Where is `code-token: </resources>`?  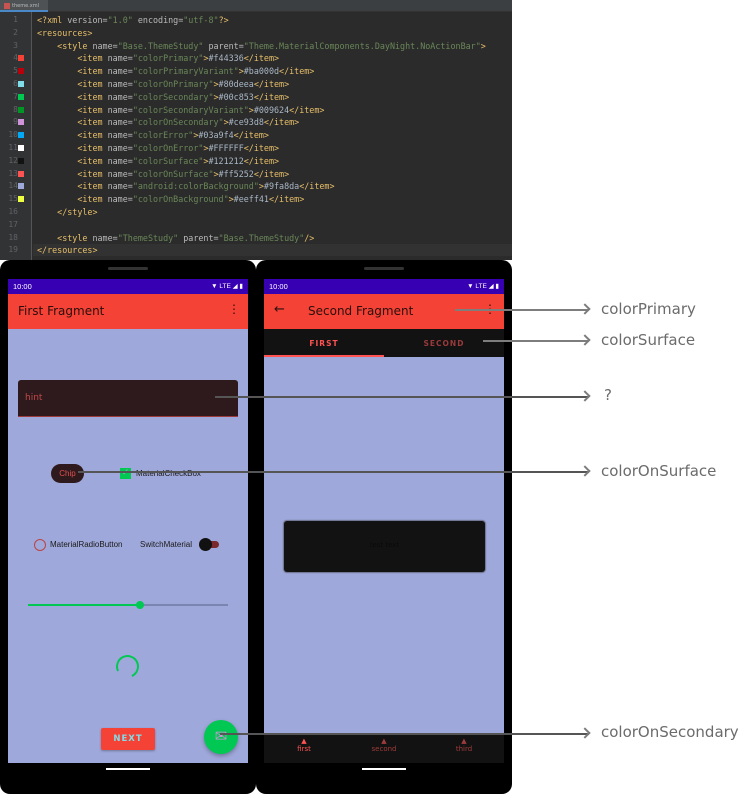
code-token: </resources> is located at coordinates (67, 250).